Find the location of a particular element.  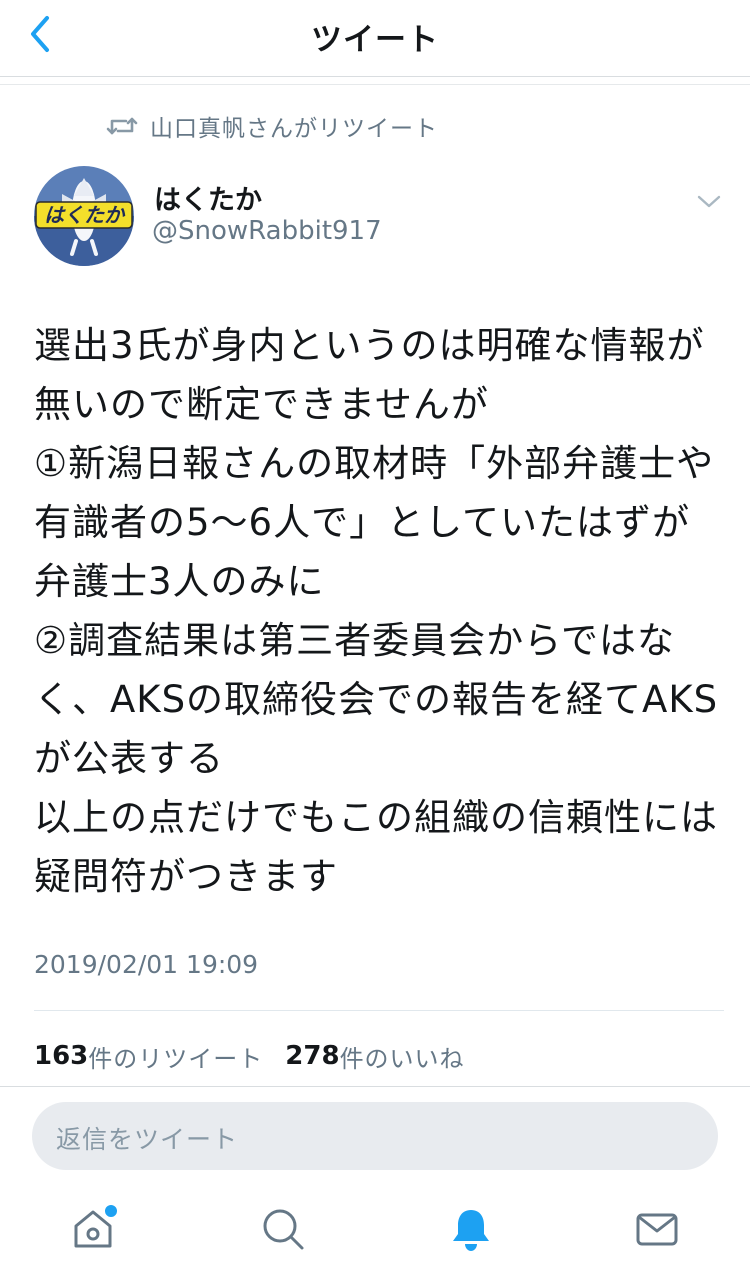

author-display-name: はくたか is located at coordinates (208, 197).